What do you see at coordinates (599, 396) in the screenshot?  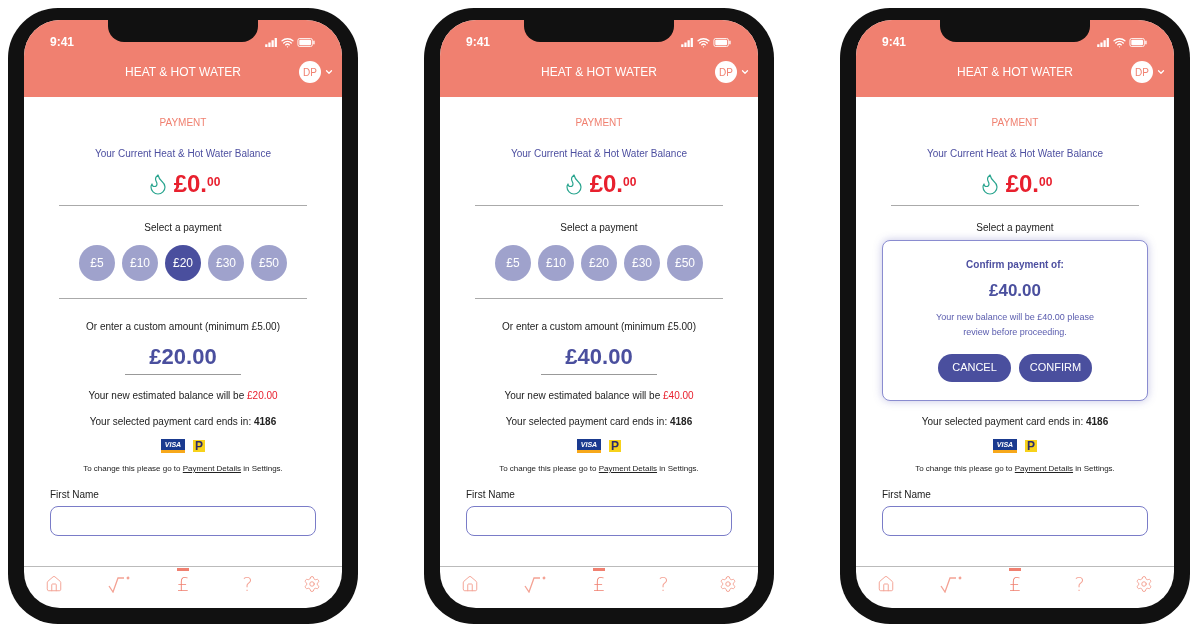 I see `estimated-balance-text: Your new estimated balance will be £40.00` at bounding box center [599, 396].